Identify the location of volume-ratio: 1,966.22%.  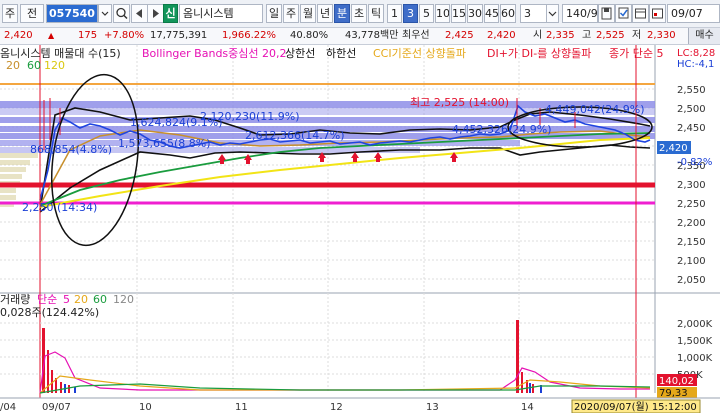
(249, 35).